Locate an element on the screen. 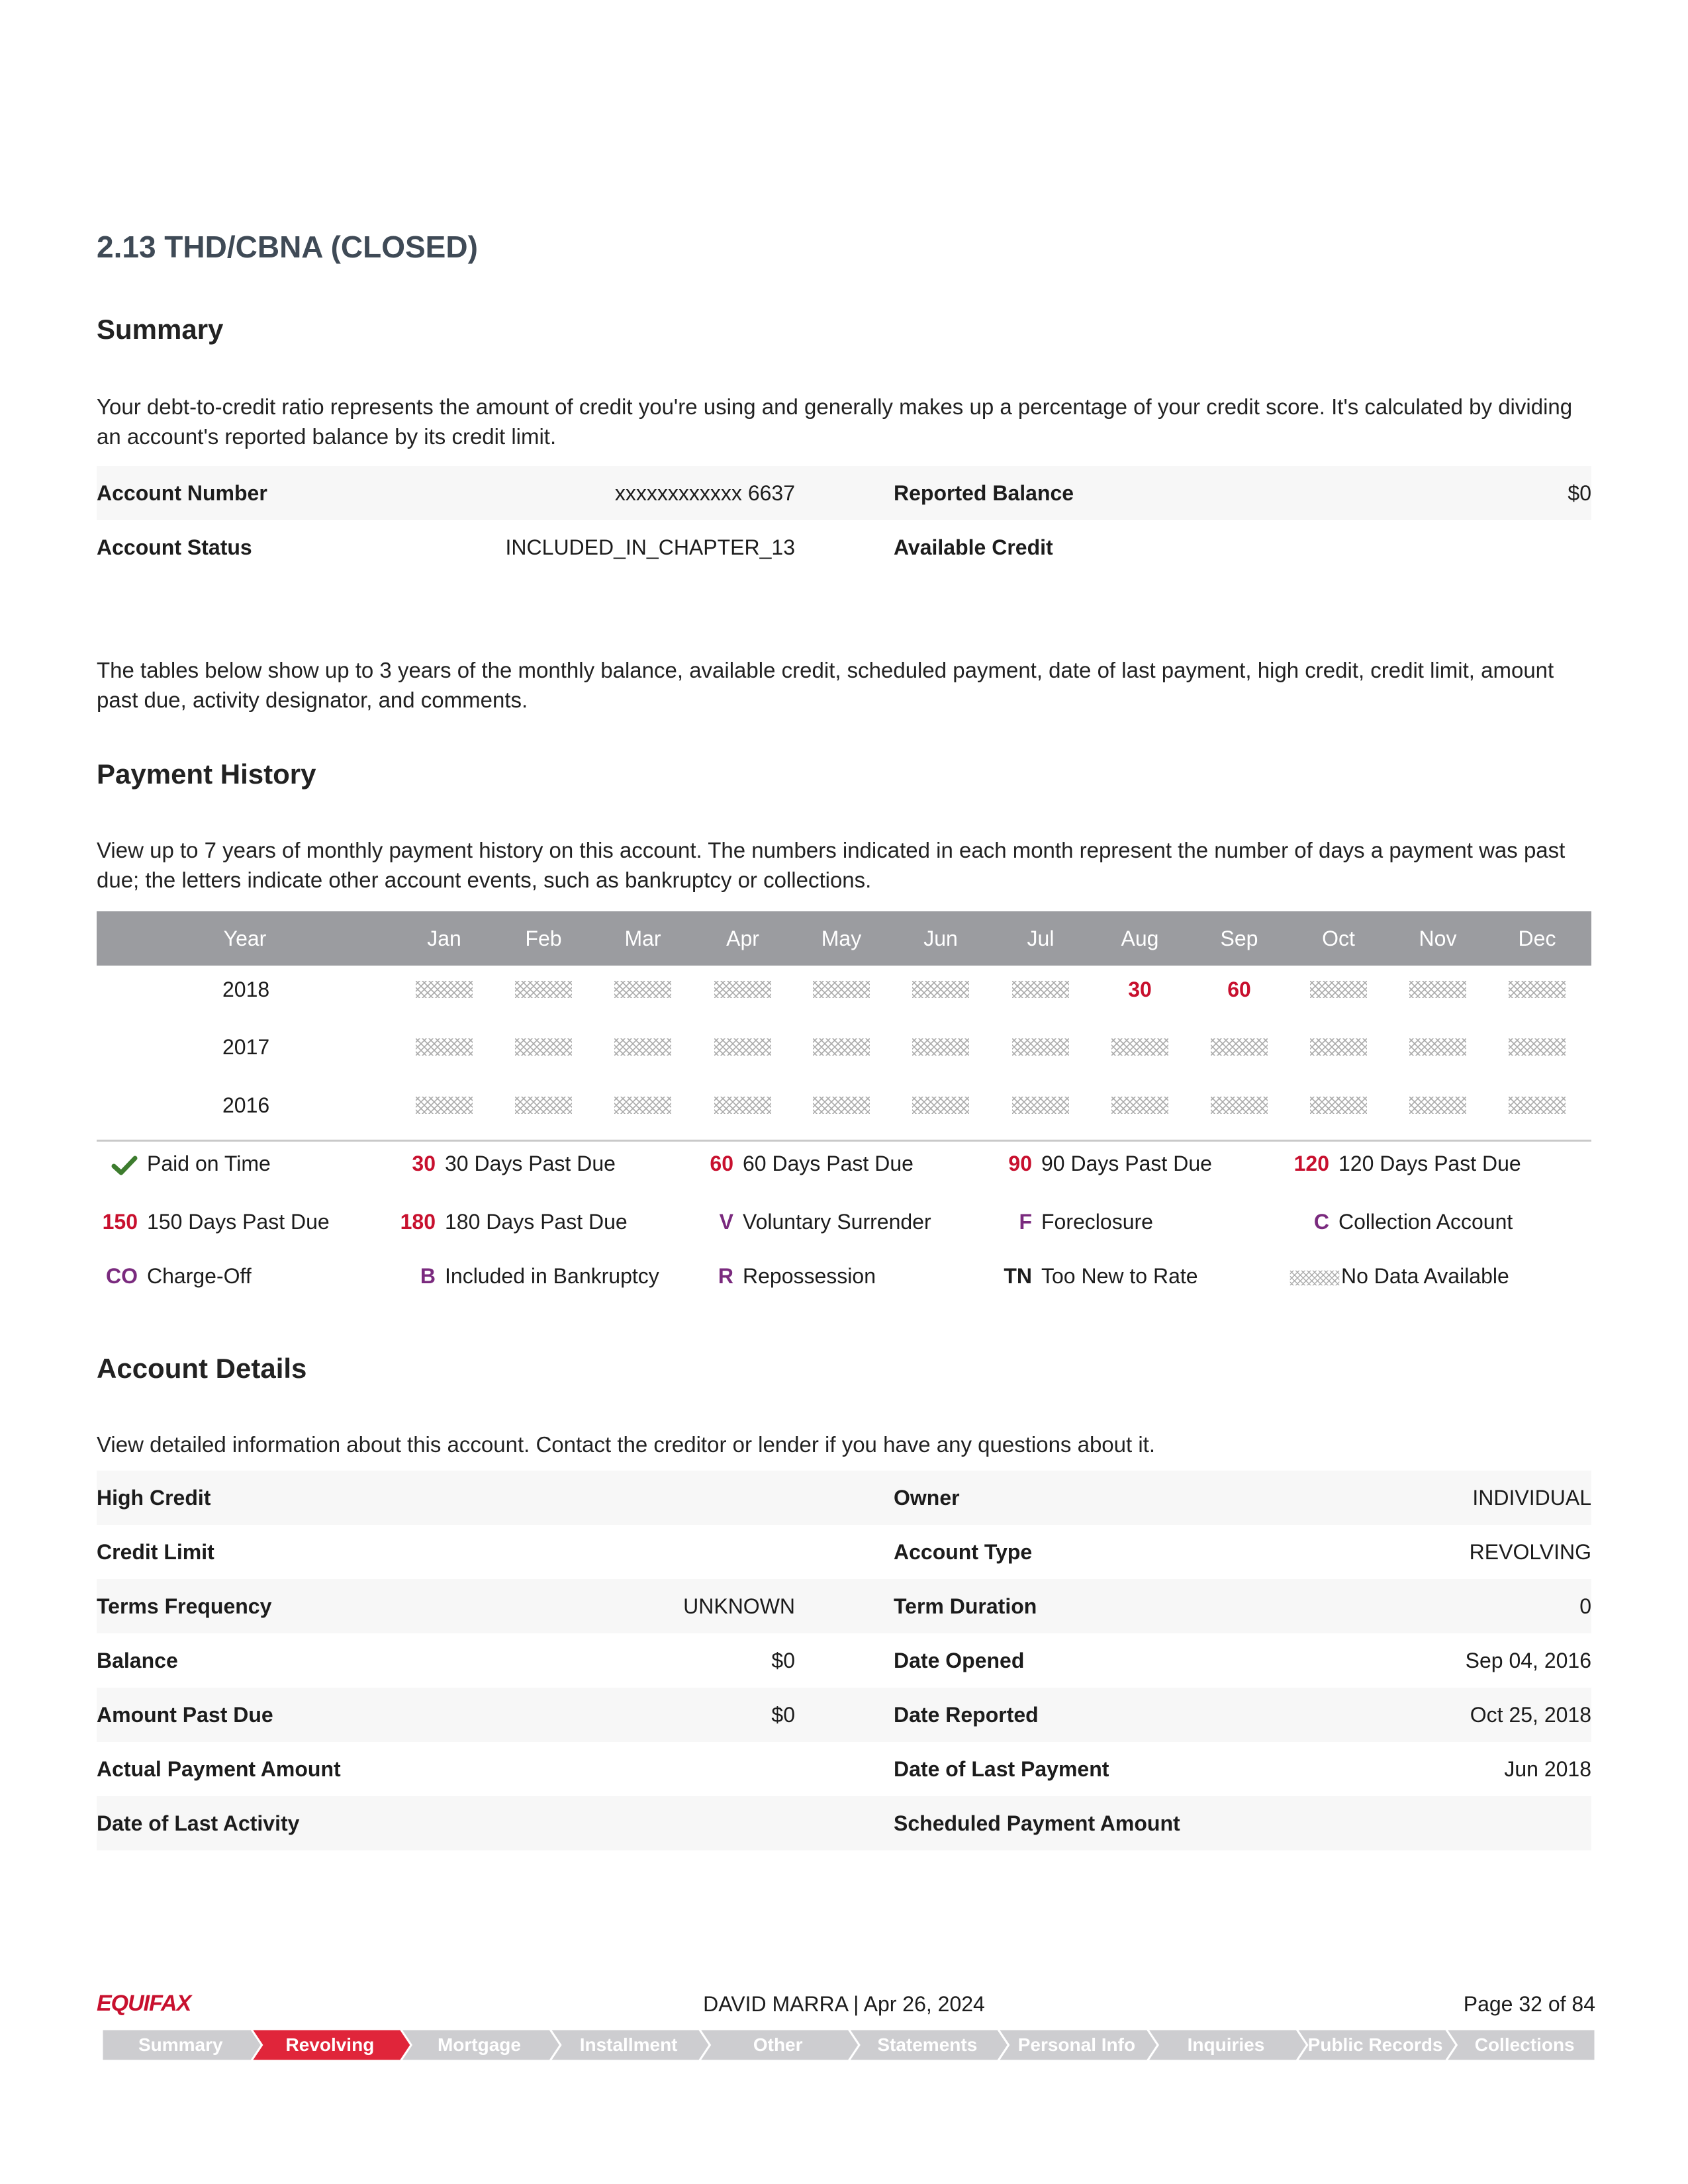 Image resolution: width=1688 pixels, height=2184 pixels. legend-label: 120 Days Past Due is located at coordinates (1429, 1163).